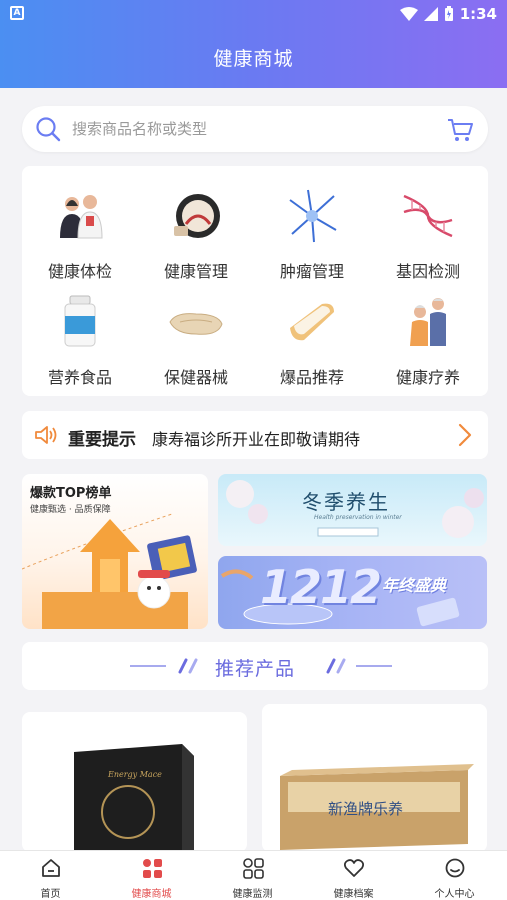 The height and width of the screenshot is (900, 507). What do you see at coordinates (312, 322) in the screenshot?
I see `mattress-icon` at bounding box center [312, 322].